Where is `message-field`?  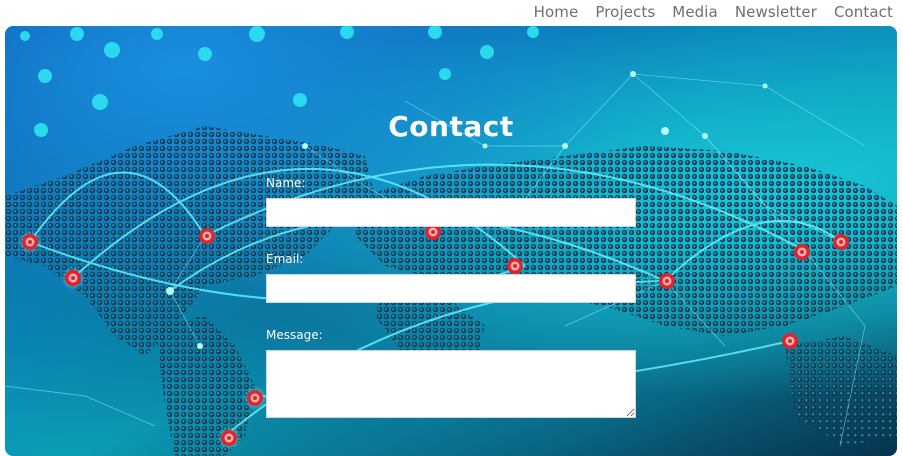 message-field is located at coordinates (451, 384).